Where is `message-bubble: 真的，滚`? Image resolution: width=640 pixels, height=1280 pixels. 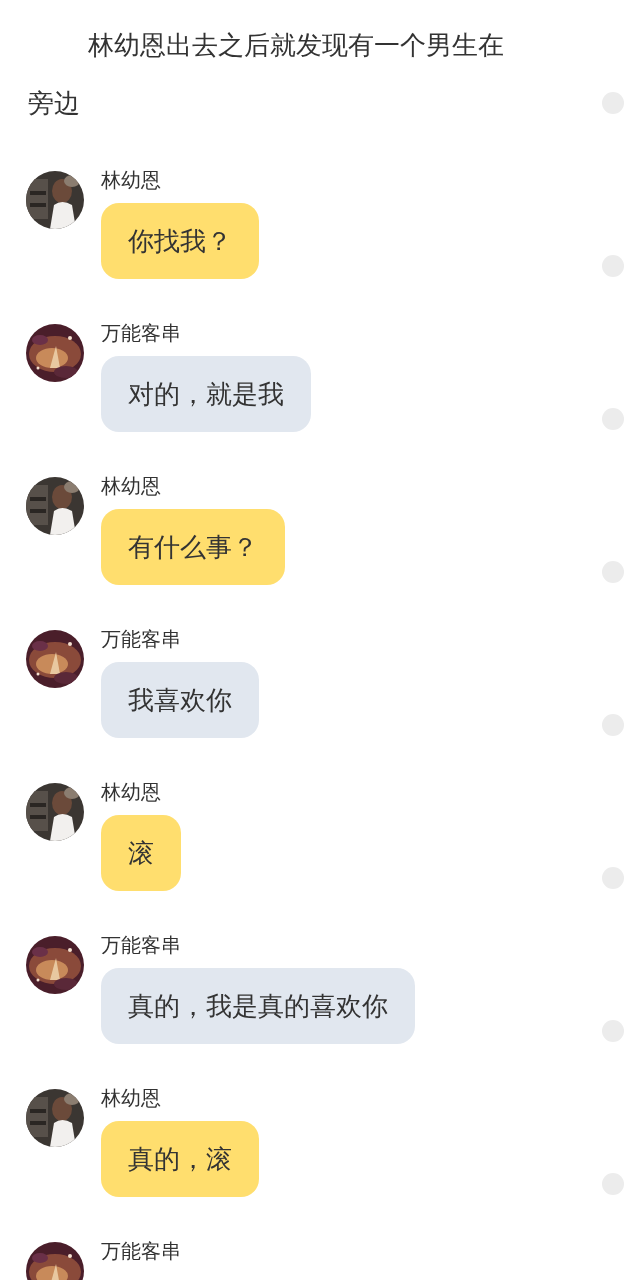 message-bubble: 真的，滚 is located at coordinates (180, 1159).